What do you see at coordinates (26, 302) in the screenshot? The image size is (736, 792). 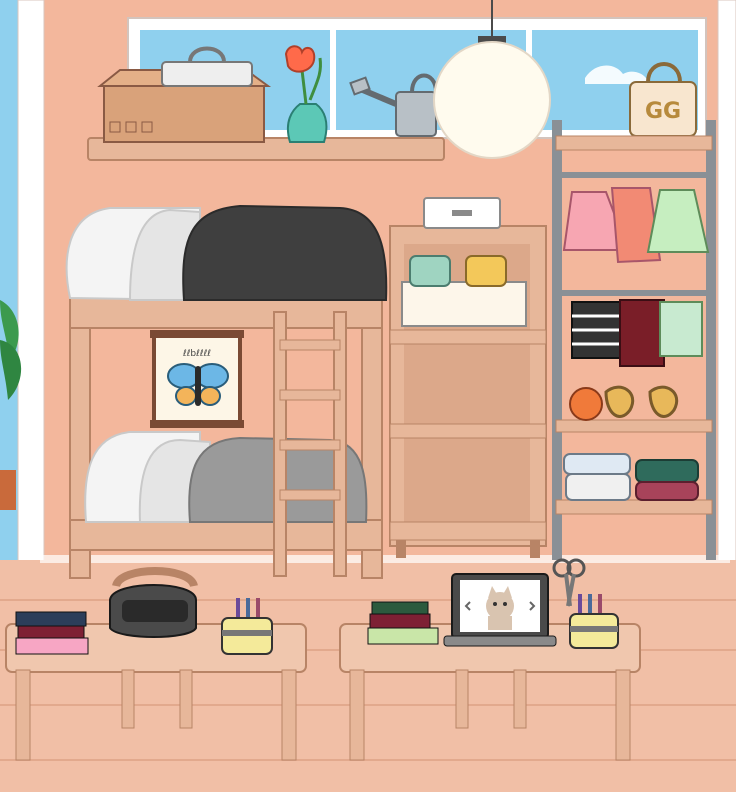 I see `left-window` at bounding box center [26, 302].